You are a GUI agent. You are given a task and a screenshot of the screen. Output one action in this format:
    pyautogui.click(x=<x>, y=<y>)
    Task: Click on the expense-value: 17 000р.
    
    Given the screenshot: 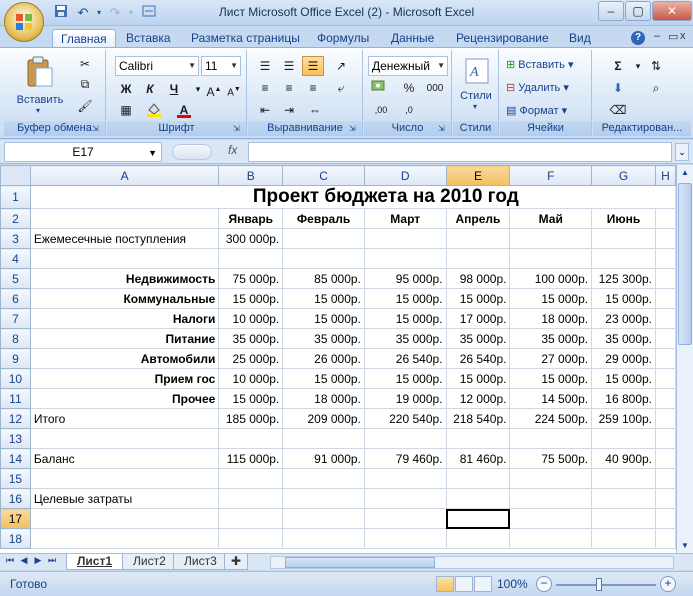 What is the action you would take?
    pyautogui.click(x=478, y=318)
    